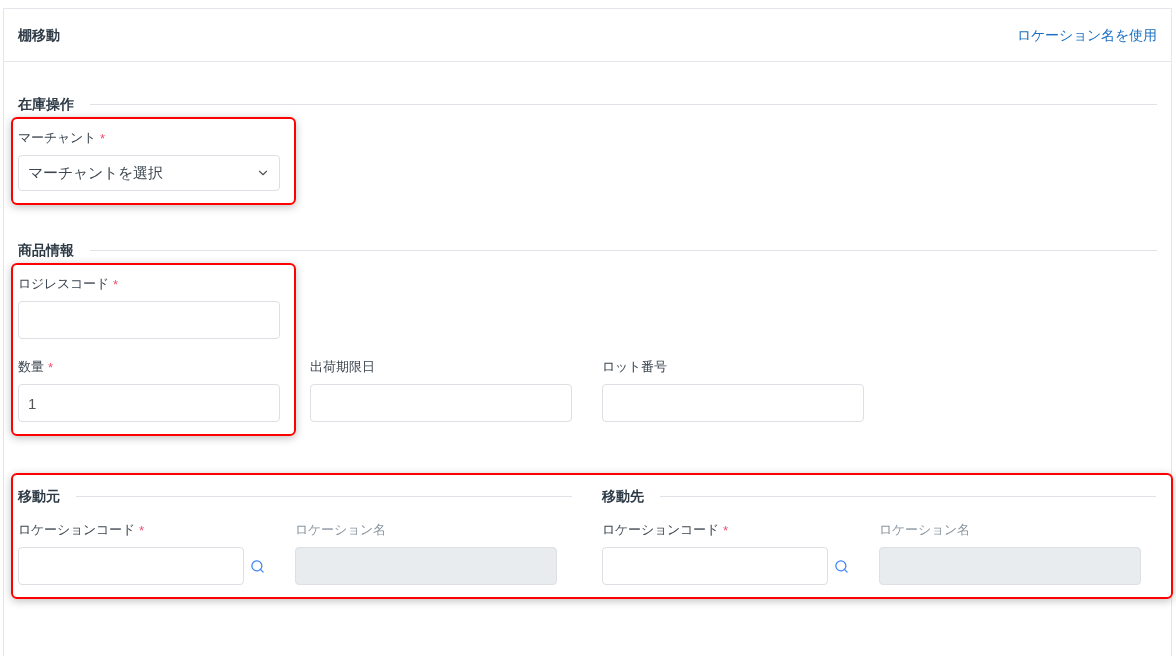 This screenshot has width=1176, height=656. Describe the element at coordinates (342, 367) in the screenshot. I see `field-label: 出荷期限日` at that location.